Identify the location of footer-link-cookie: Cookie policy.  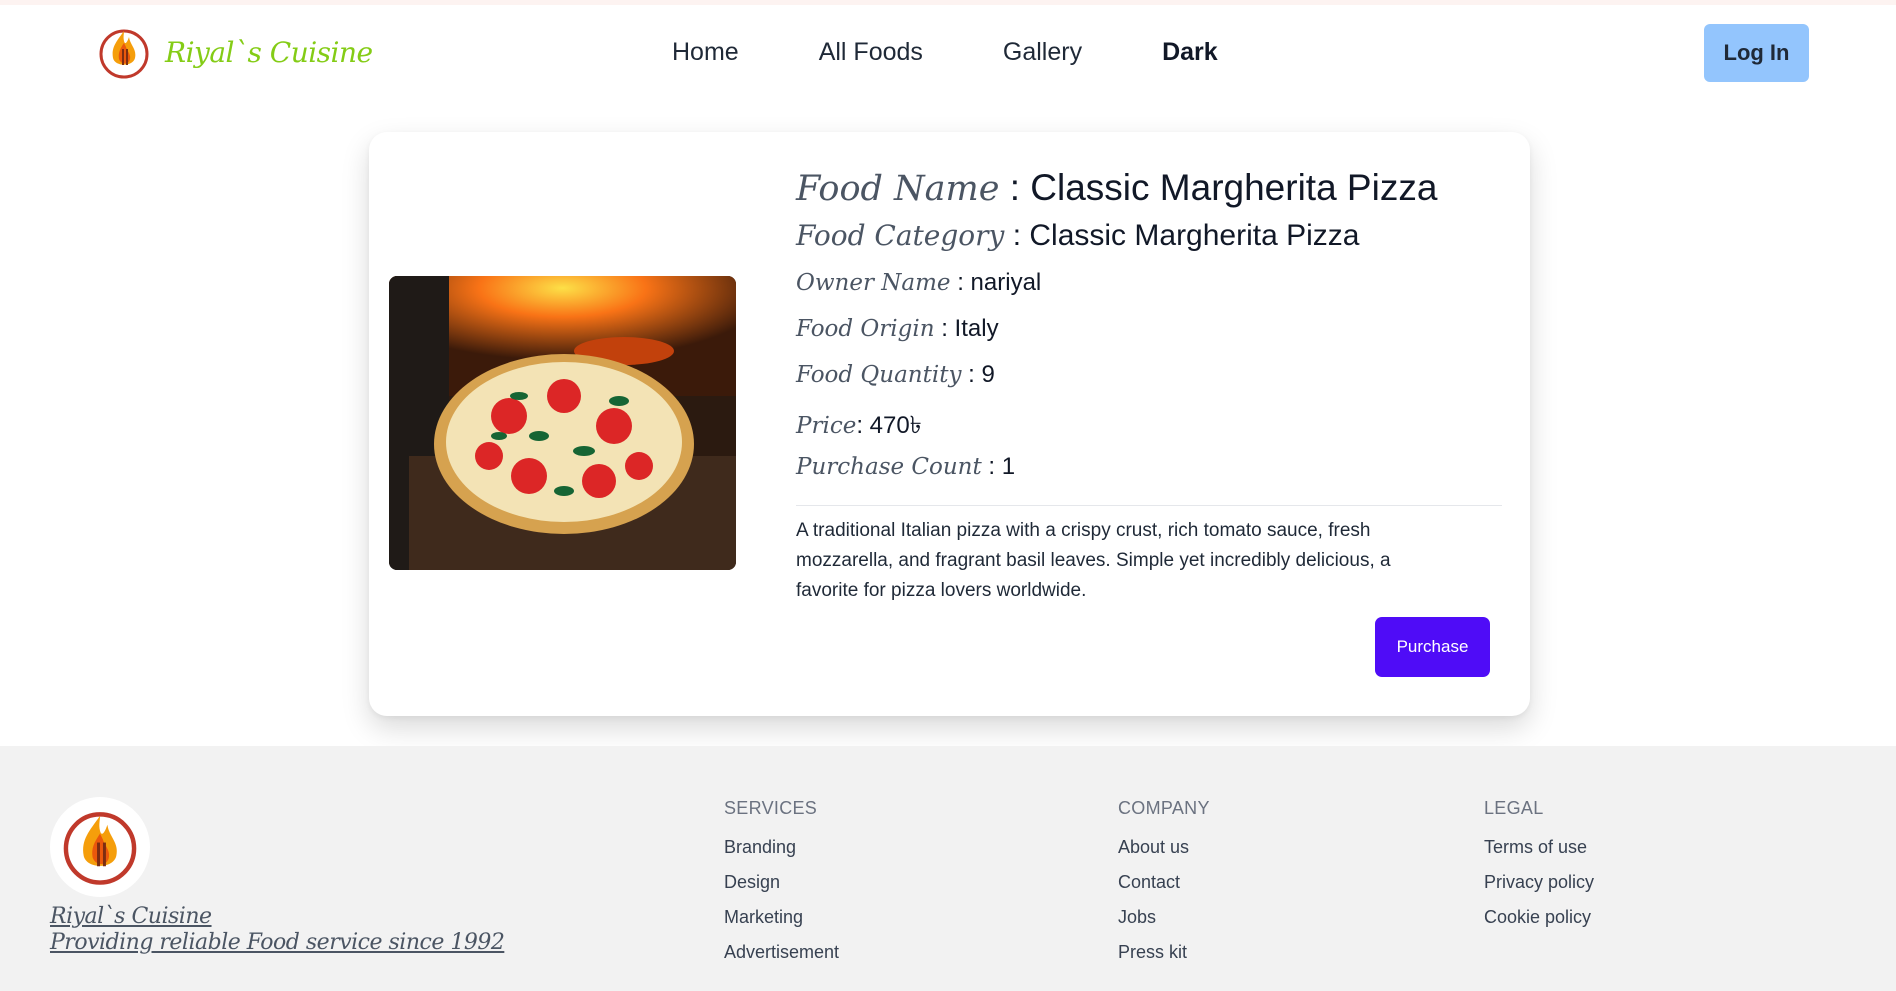
(1539, 924).